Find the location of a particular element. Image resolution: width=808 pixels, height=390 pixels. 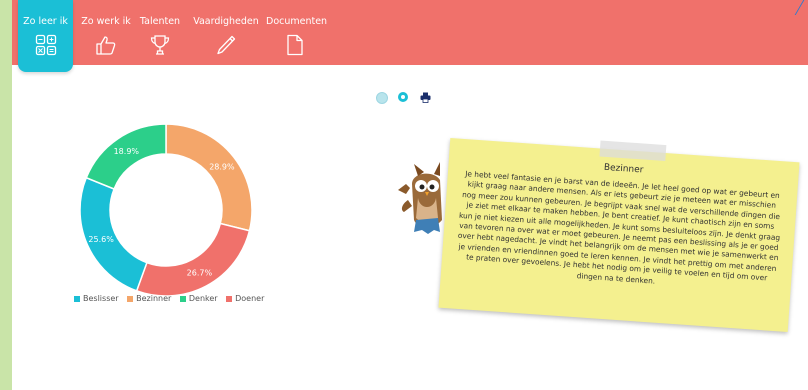

tab-talenten: Talenten is located at coordinates (160, 32).